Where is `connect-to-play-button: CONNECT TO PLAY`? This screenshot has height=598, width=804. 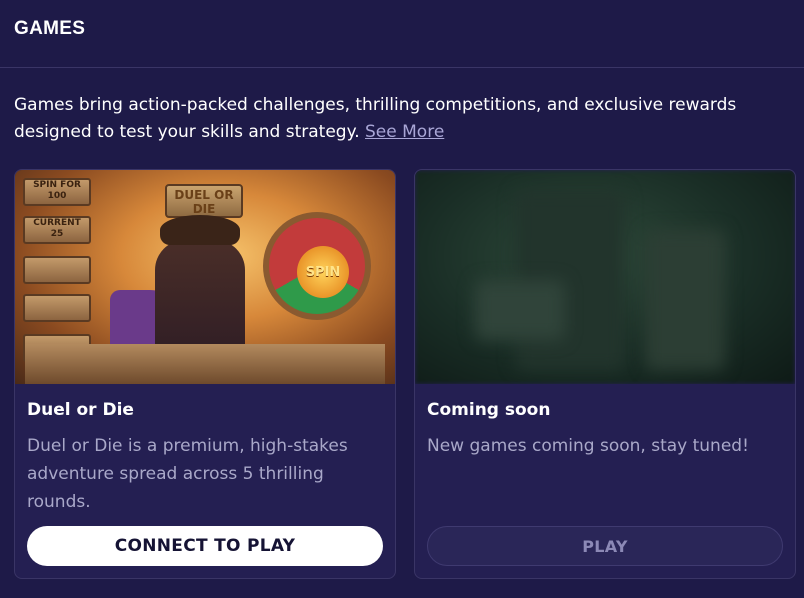 connect-to-play-button: CONNECT TO PLAY is located at coordinates (205, 546).